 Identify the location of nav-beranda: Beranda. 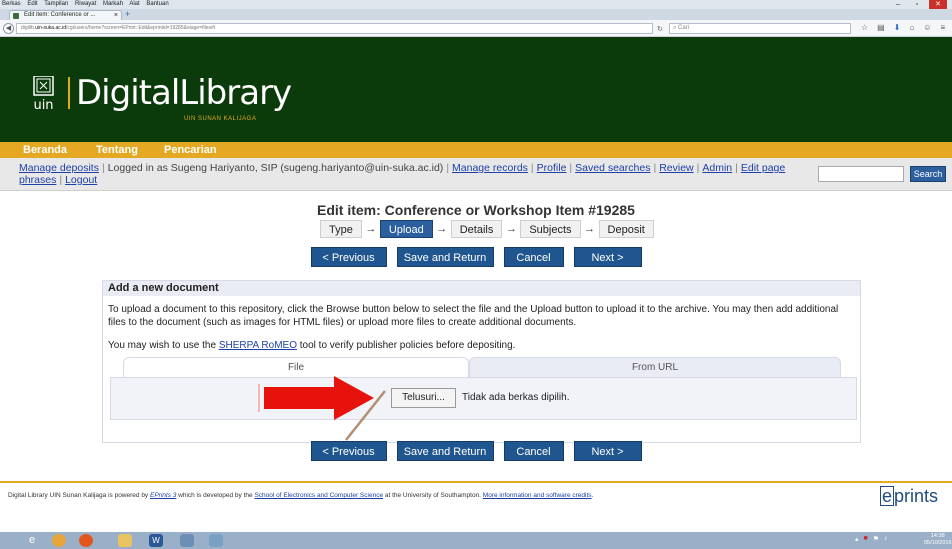
(45, 150).